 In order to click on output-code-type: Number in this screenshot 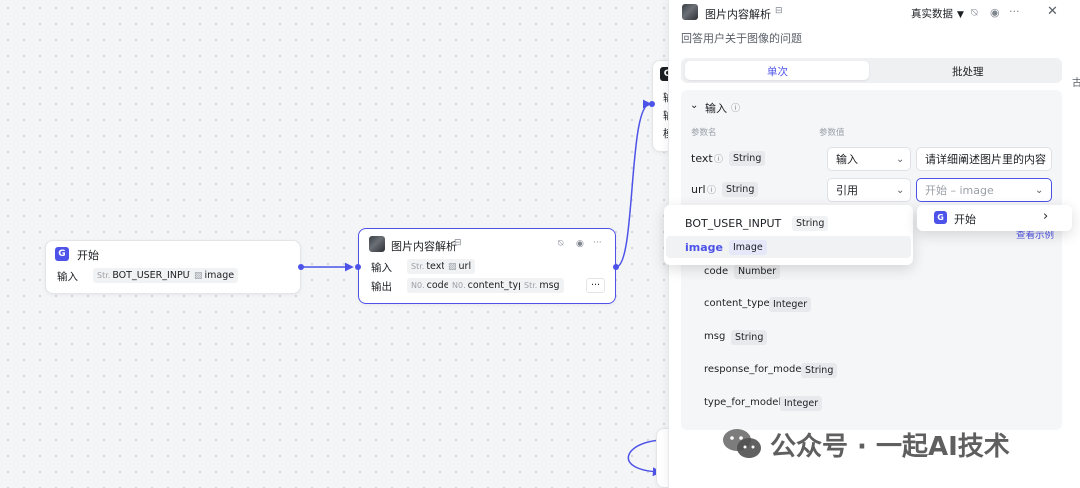, I will do `click(757, 271)`.